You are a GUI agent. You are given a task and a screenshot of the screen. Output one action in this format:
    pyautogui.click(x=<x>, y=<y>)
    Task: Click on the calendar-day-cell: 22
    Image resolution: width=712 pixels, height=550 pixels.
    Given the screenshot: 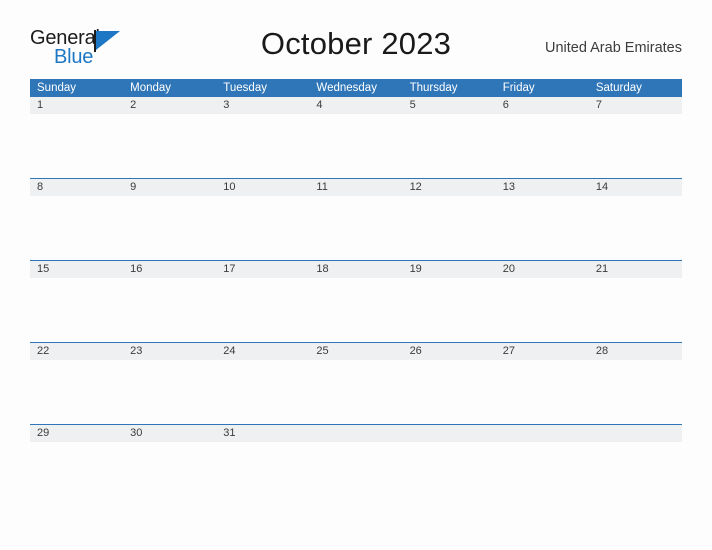 What is the action you would take?
    pyautogui.click(x=77, y=383)
    